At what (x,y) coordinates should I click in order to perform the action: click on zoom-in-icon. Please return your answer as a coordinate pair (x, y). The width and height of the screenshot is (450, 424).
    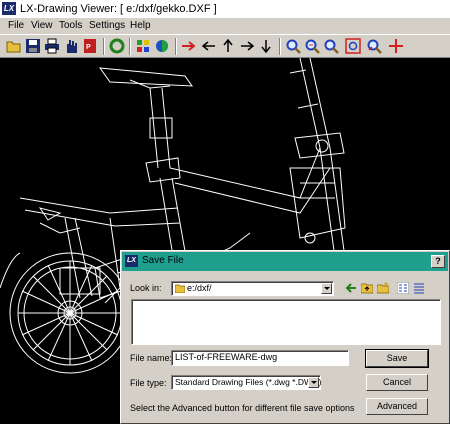
    Looking at the image, I should click on (293, 46).